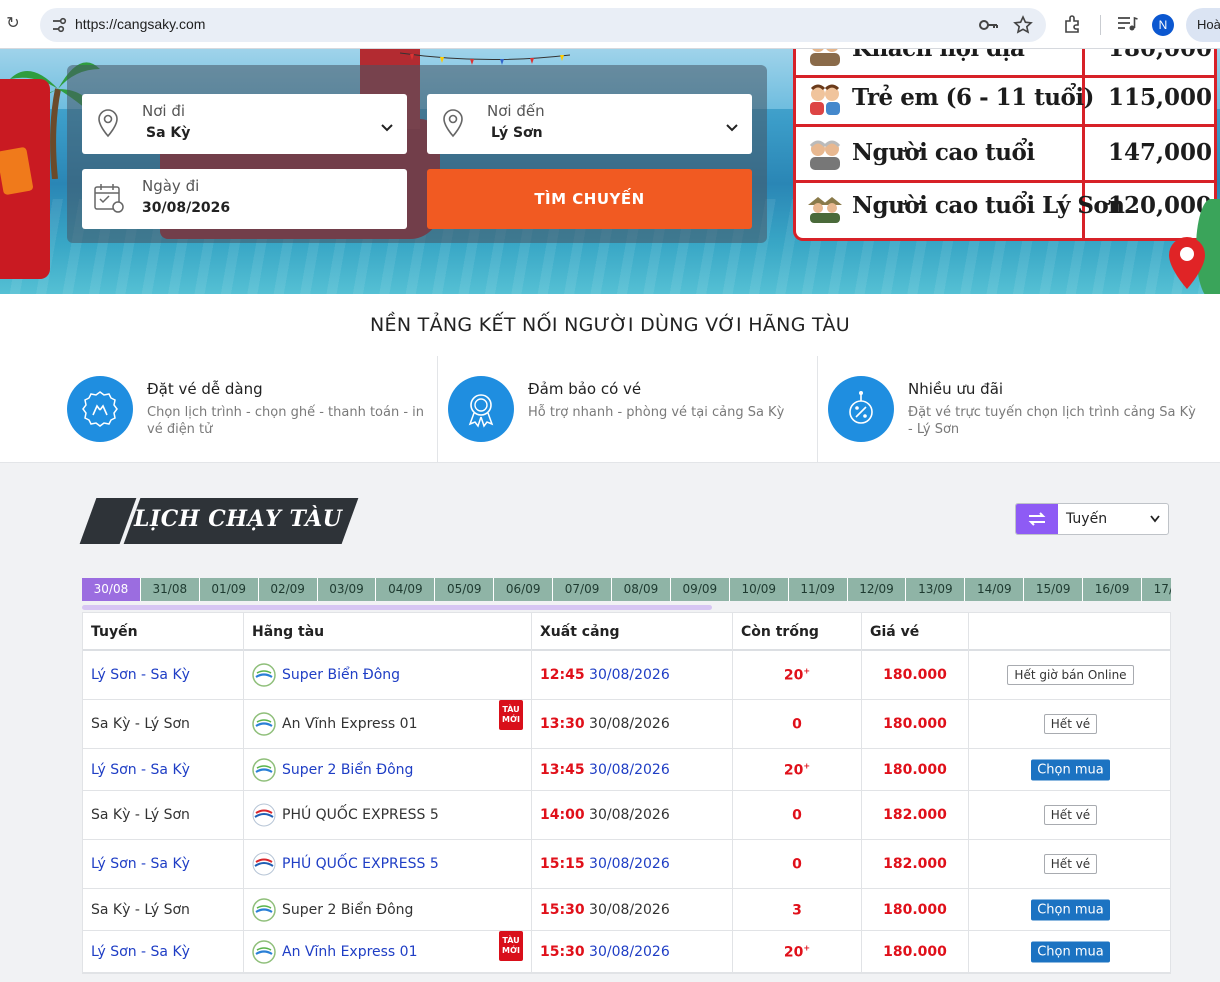  What do you see at coordinates (936, 589) in the screenshot?
I see `date-tab: 13/09` at bounding box center [936, 589].